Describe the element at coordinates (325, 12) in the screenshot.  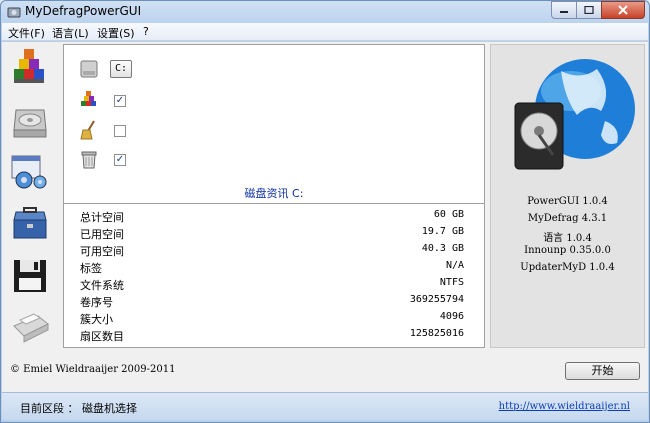
I see `title-bar: MyDefragPowerGUI` at that location.